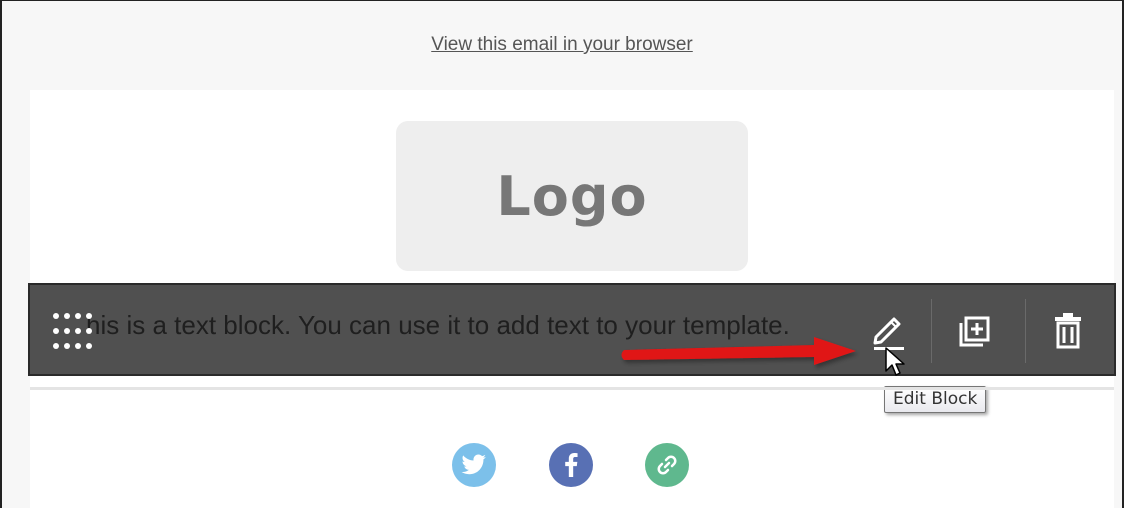  I want to click on edit-block-button, so click(888, 329).